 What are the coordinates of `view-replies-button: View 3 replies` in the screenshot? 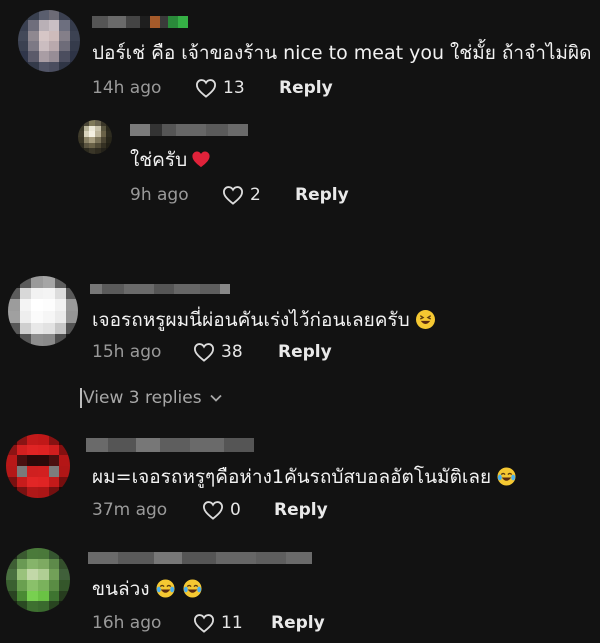 It's located at (151, 398).